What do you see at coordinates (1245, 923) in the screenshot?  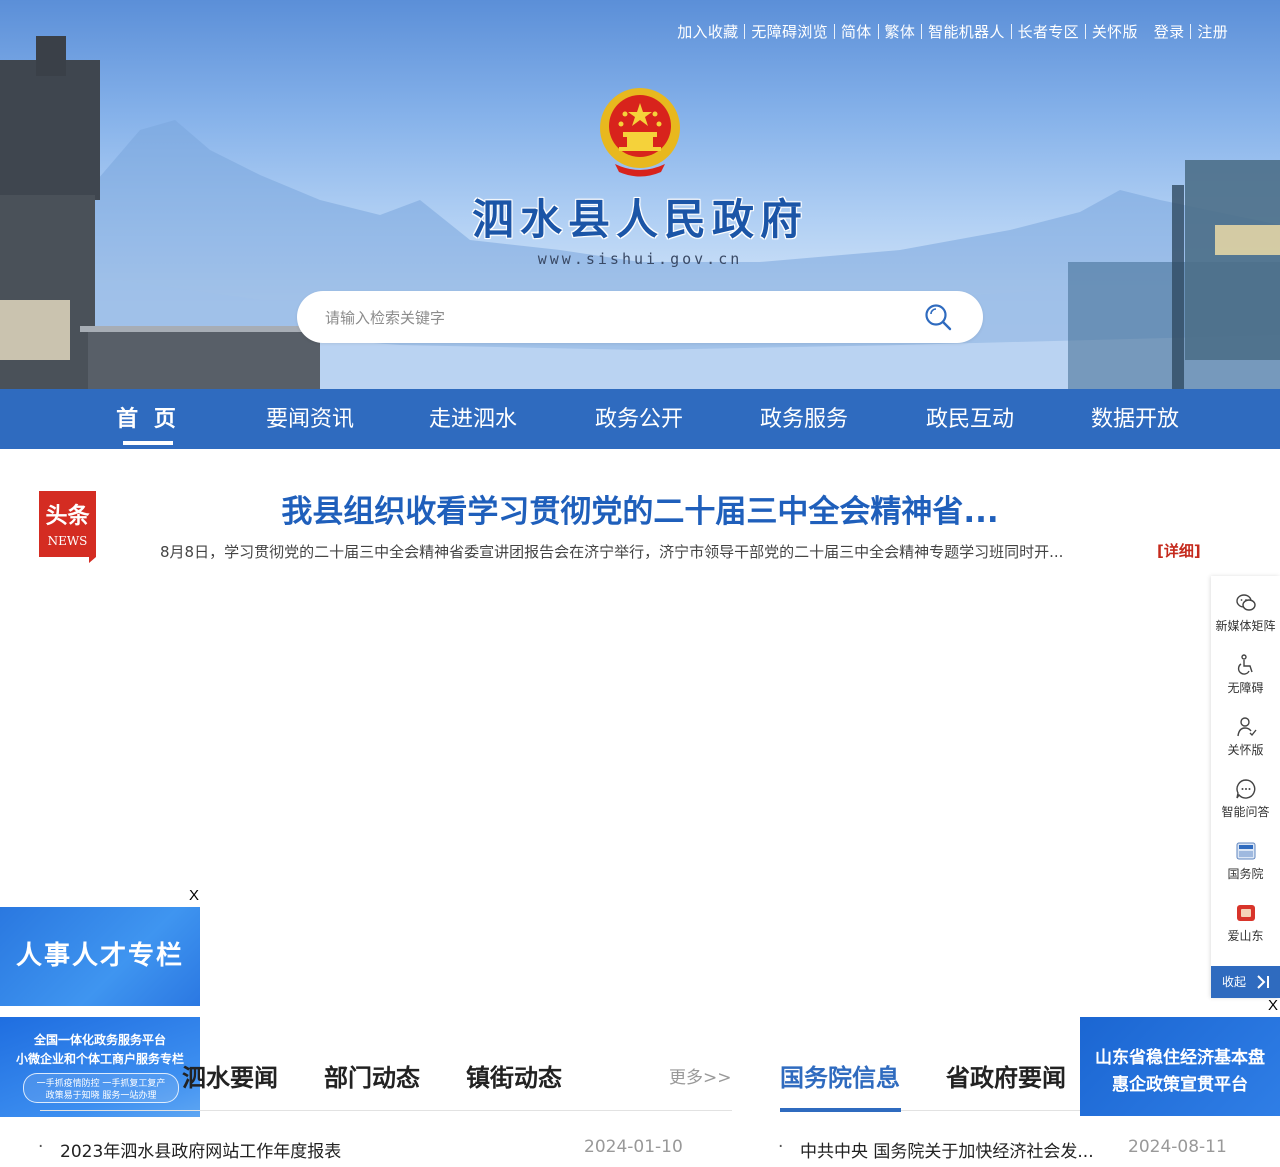 I see `sidebar-item-love-shandong: 爱山东` at bounding box center [1245, 923].